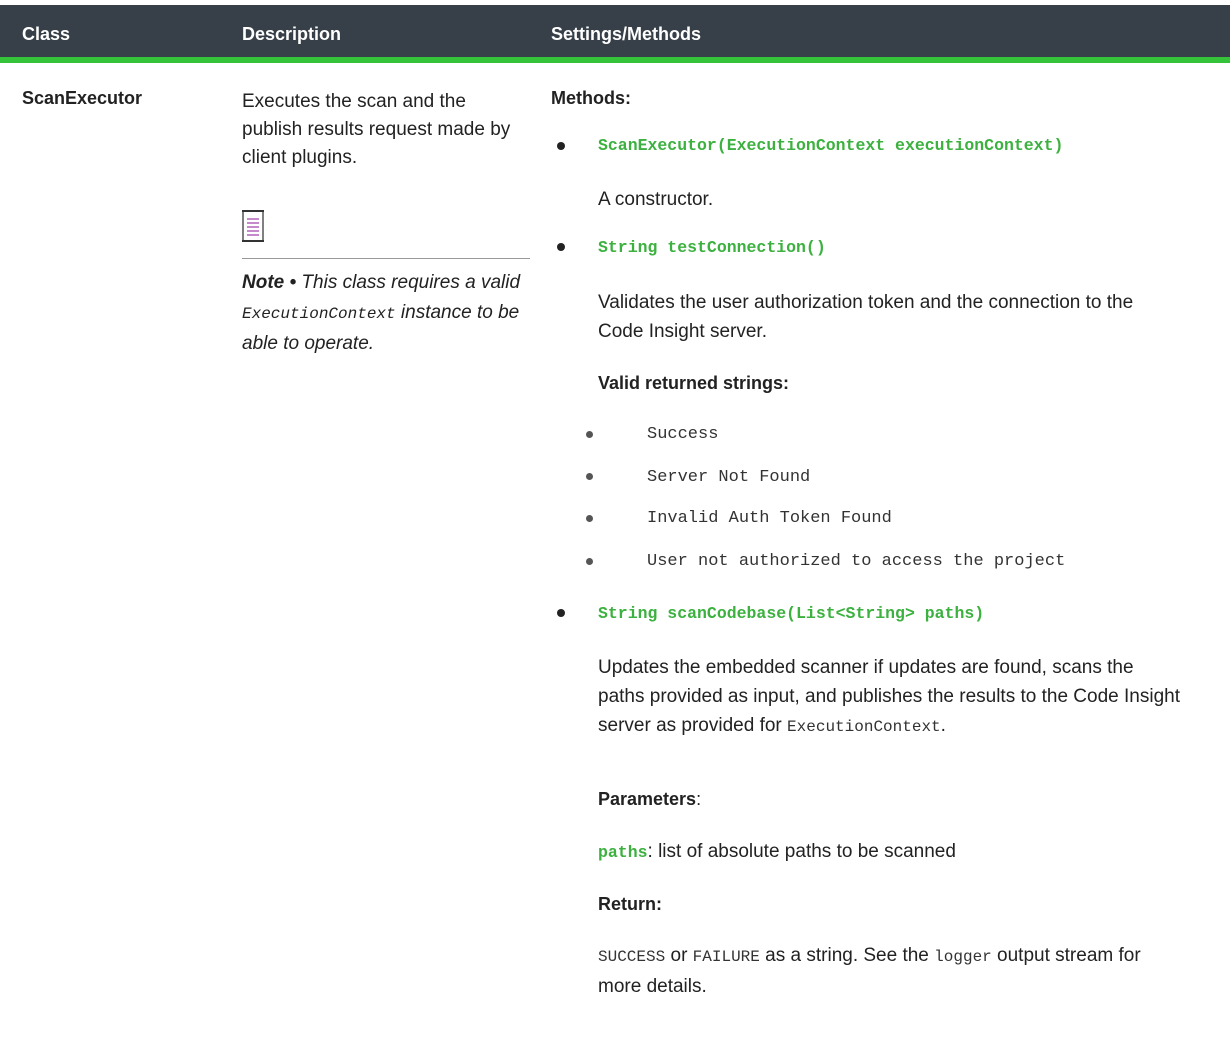 The image size is (1230, 1040). I want to click on parameters-heading: Parameters:, so click(649, 799).